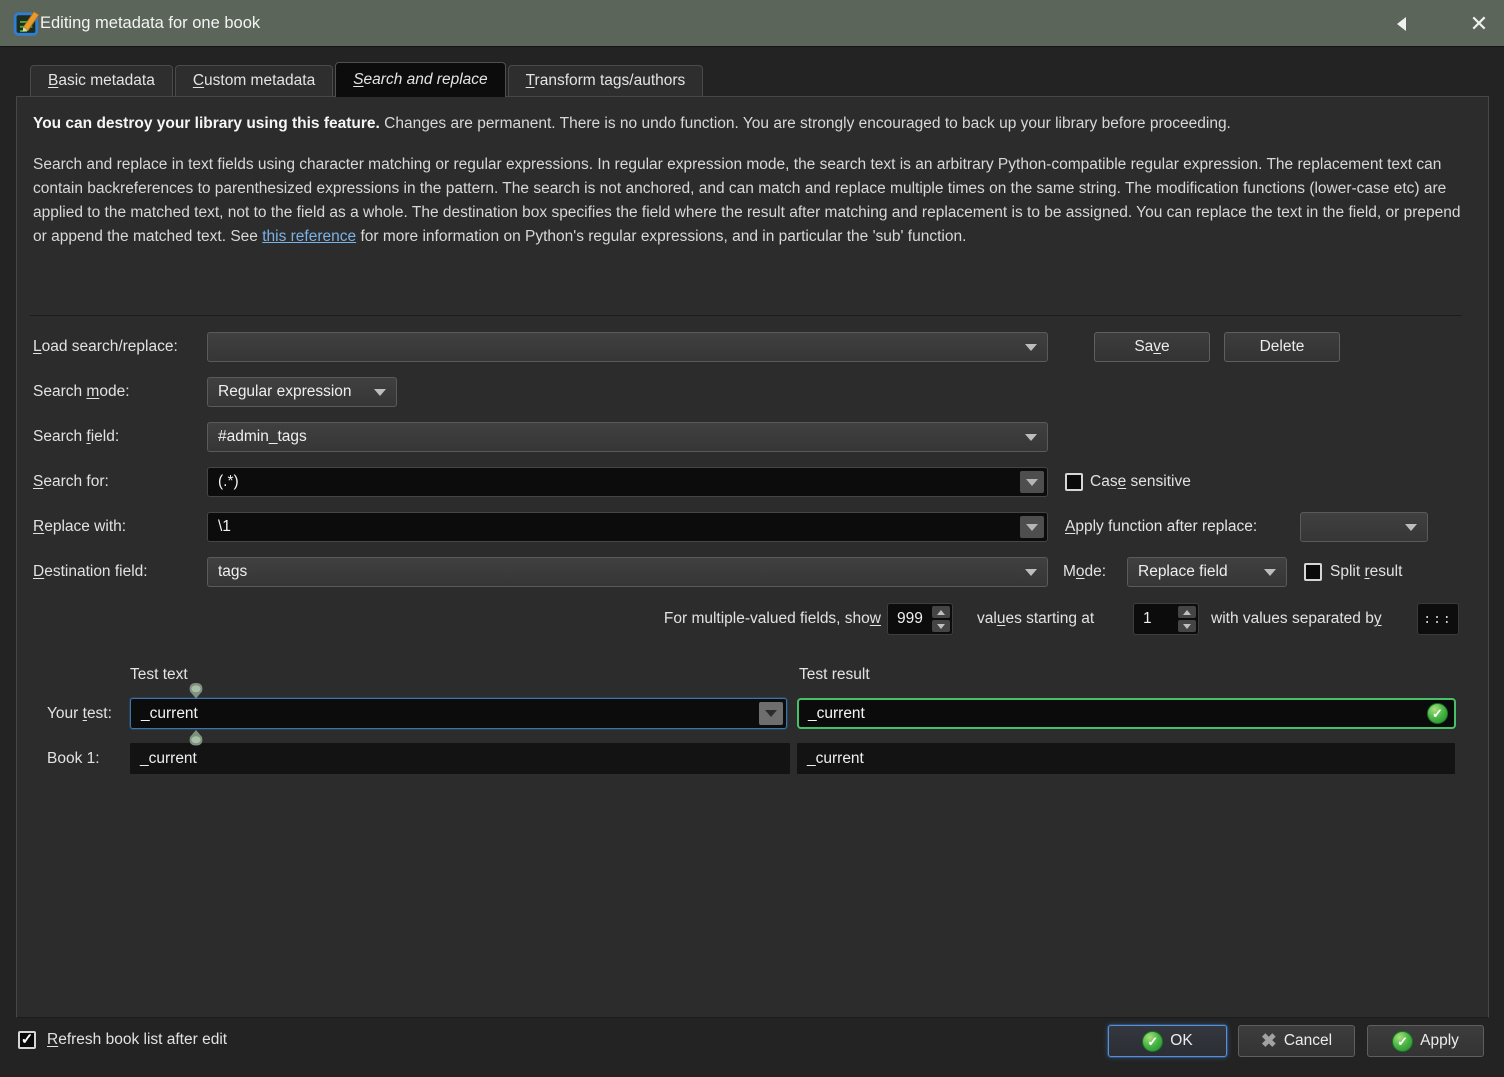 The image size is (1504, 1077). What do you see at coordinates (772, 618) in the screenshot?
I see `multi-show-label: For multiple-valued fields, show` at bounding box center [772, 618].